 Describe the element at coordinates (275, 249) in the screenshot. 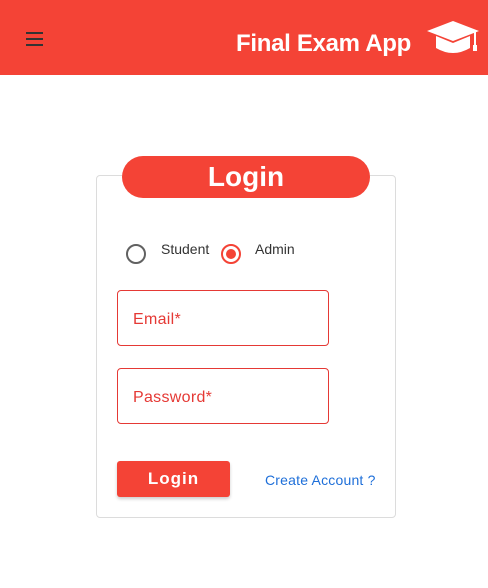

I see `admin-radio-label: Admin` at that location.